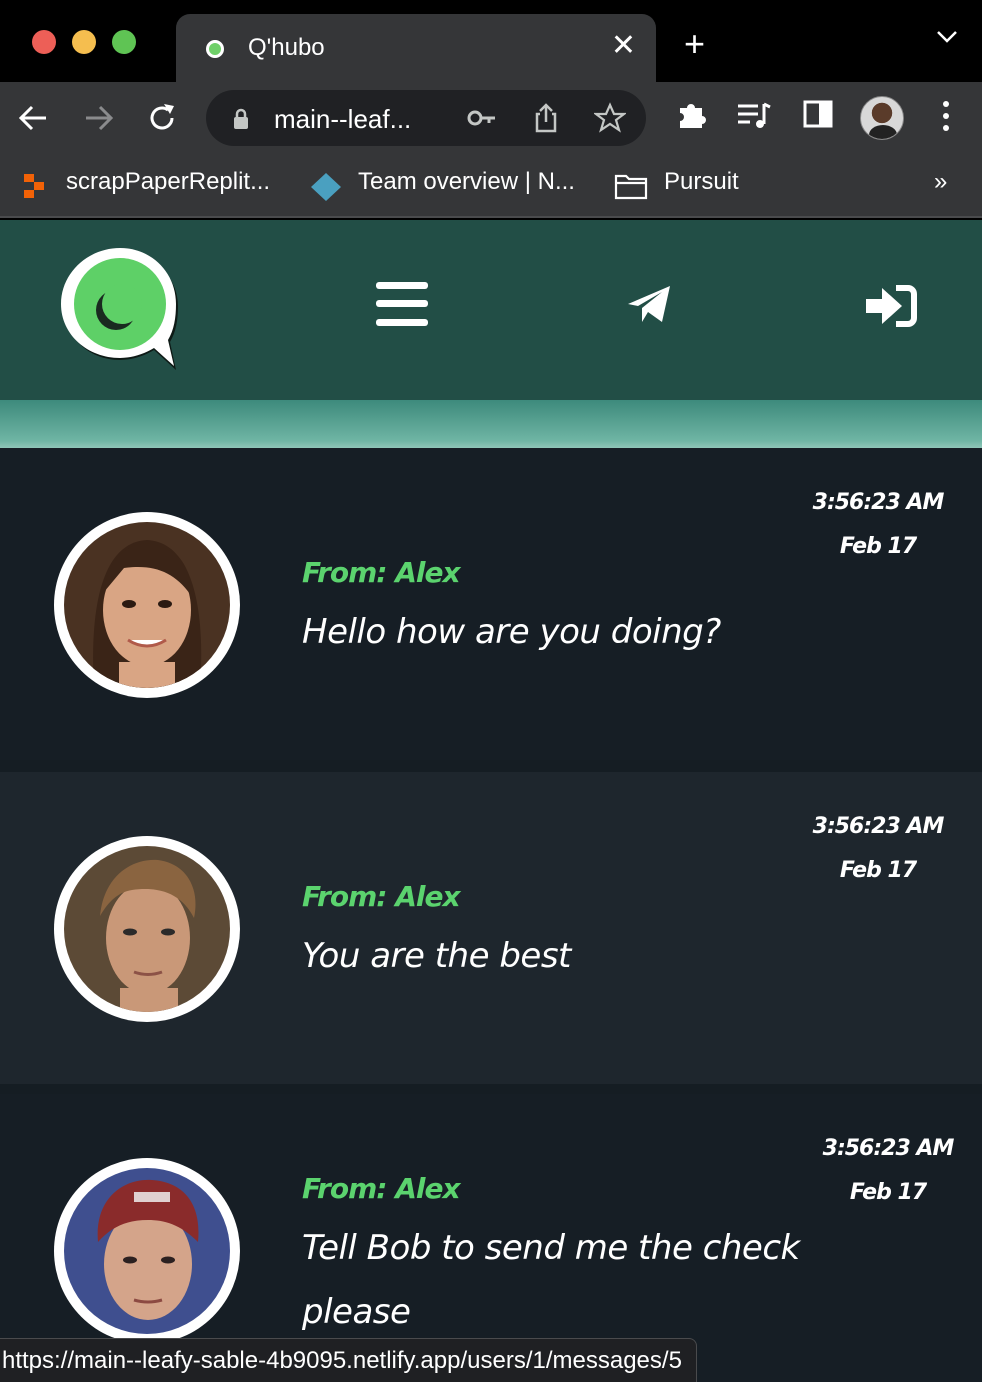  I want to click on folder-icon, so click(631, 187).